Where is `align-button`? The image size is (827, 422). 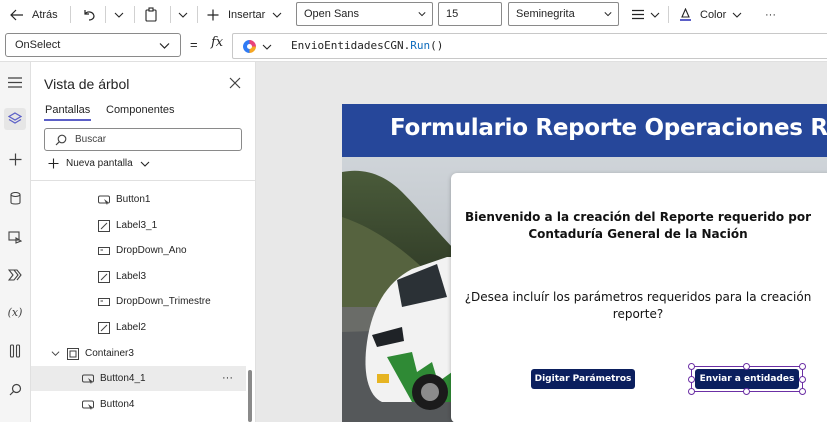 align-button is located at coordinates (646, 14).